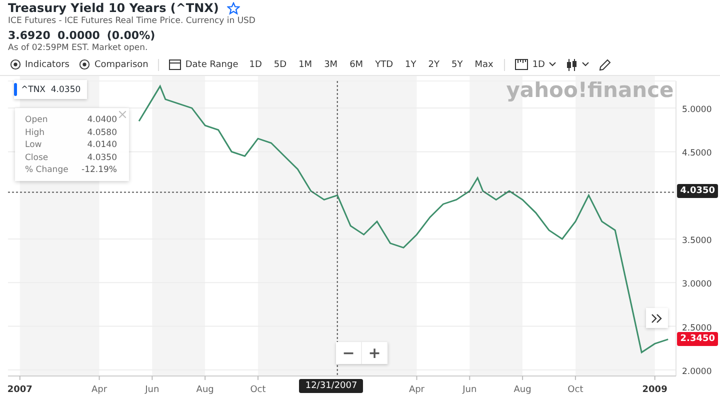  Describe the element at coordinates (280, 65) in the screenshot. I see `range-tab: 5D` at that location.